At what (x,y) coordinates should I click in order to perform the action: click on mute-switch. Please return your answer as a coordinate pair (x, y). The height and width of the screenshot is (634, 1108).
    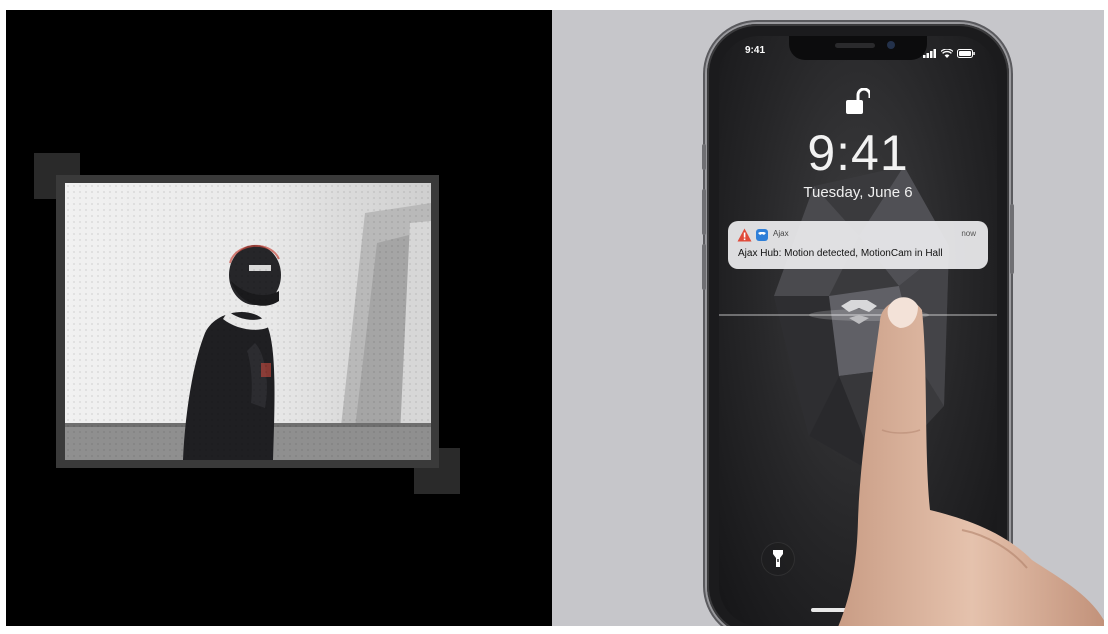
    Looking at the image, I should click on (704, 157).